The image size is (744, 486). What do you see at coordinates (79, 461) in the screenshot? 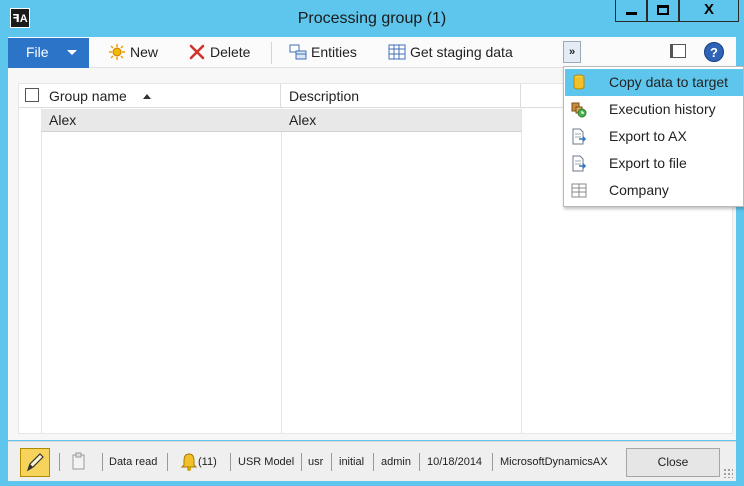
I see `attachment-icon` at bounding box center [79, 461].